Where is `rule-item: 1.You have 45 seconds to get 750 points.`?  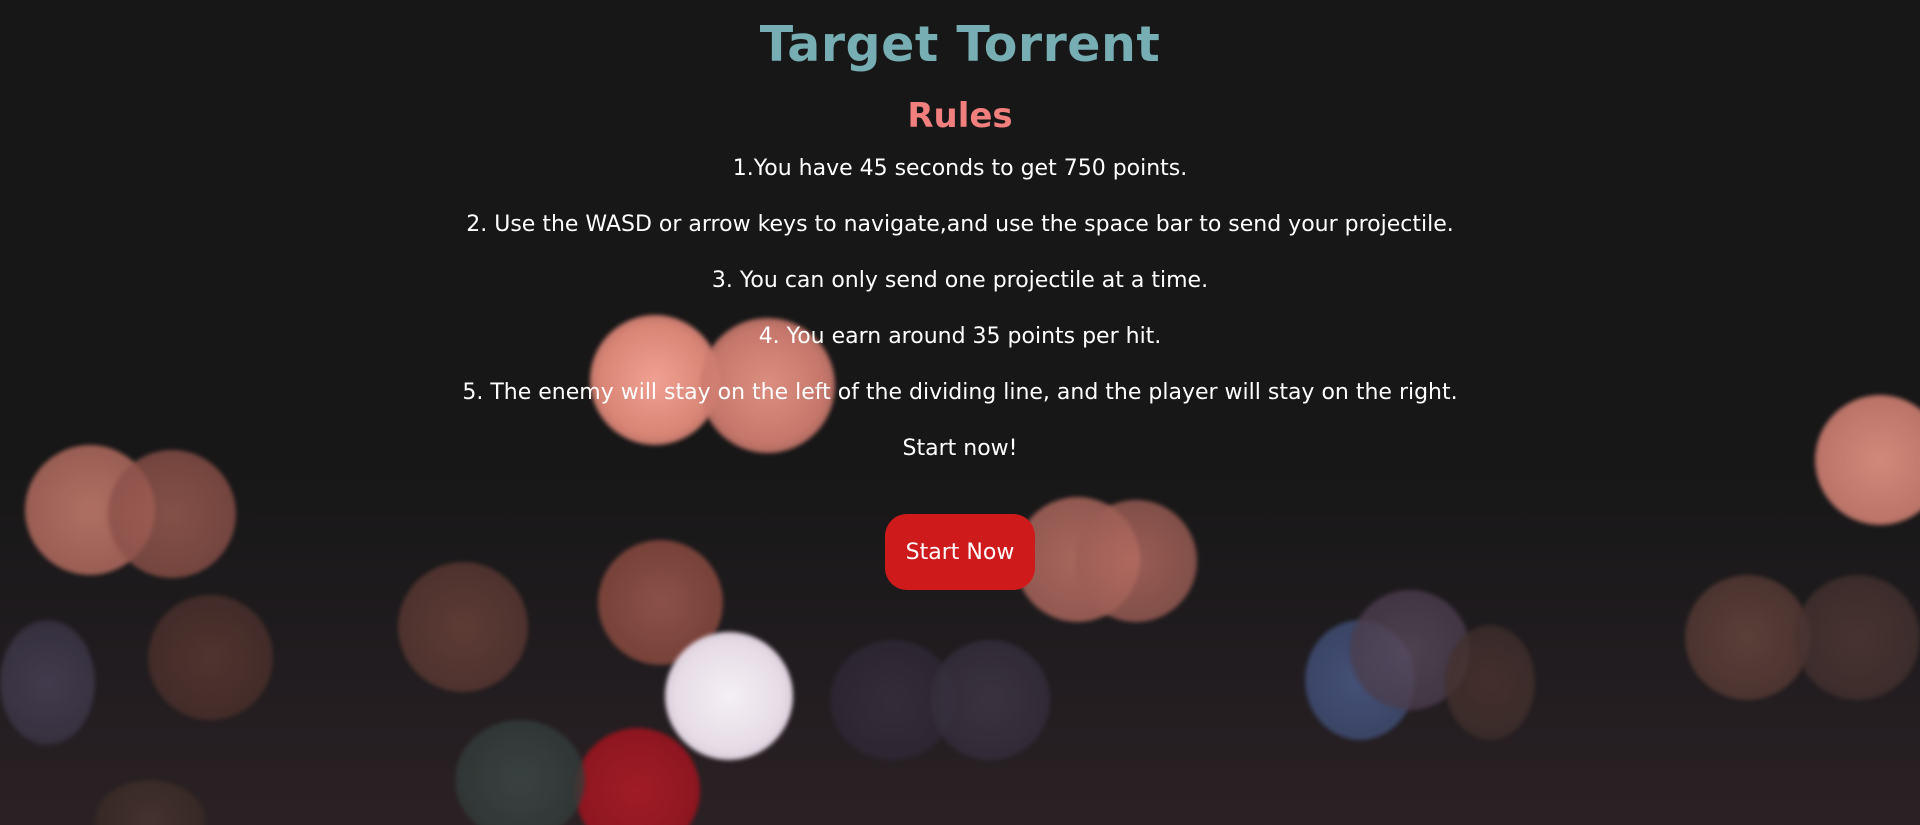
rule-item: 1.You have 45 seconds to get 750 points. is located at coordinates (960, 168).